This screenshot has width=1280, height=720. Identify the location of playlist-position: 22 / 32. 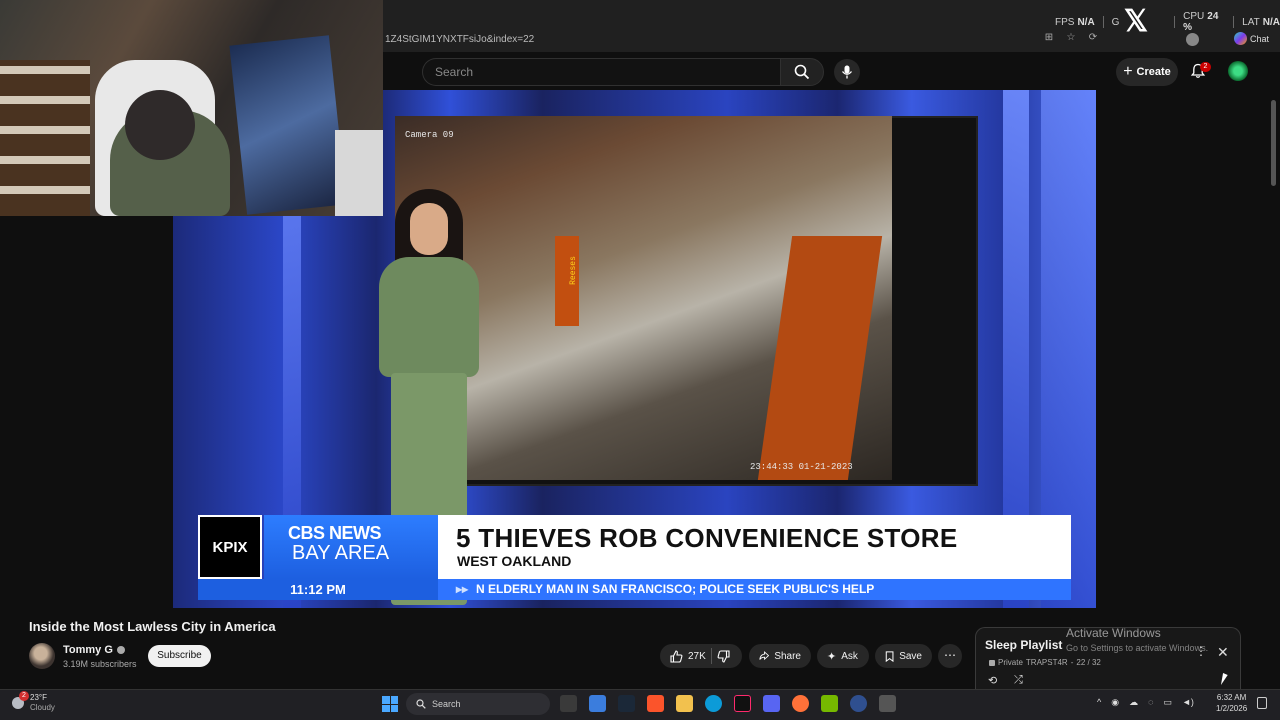
(1088, 662).